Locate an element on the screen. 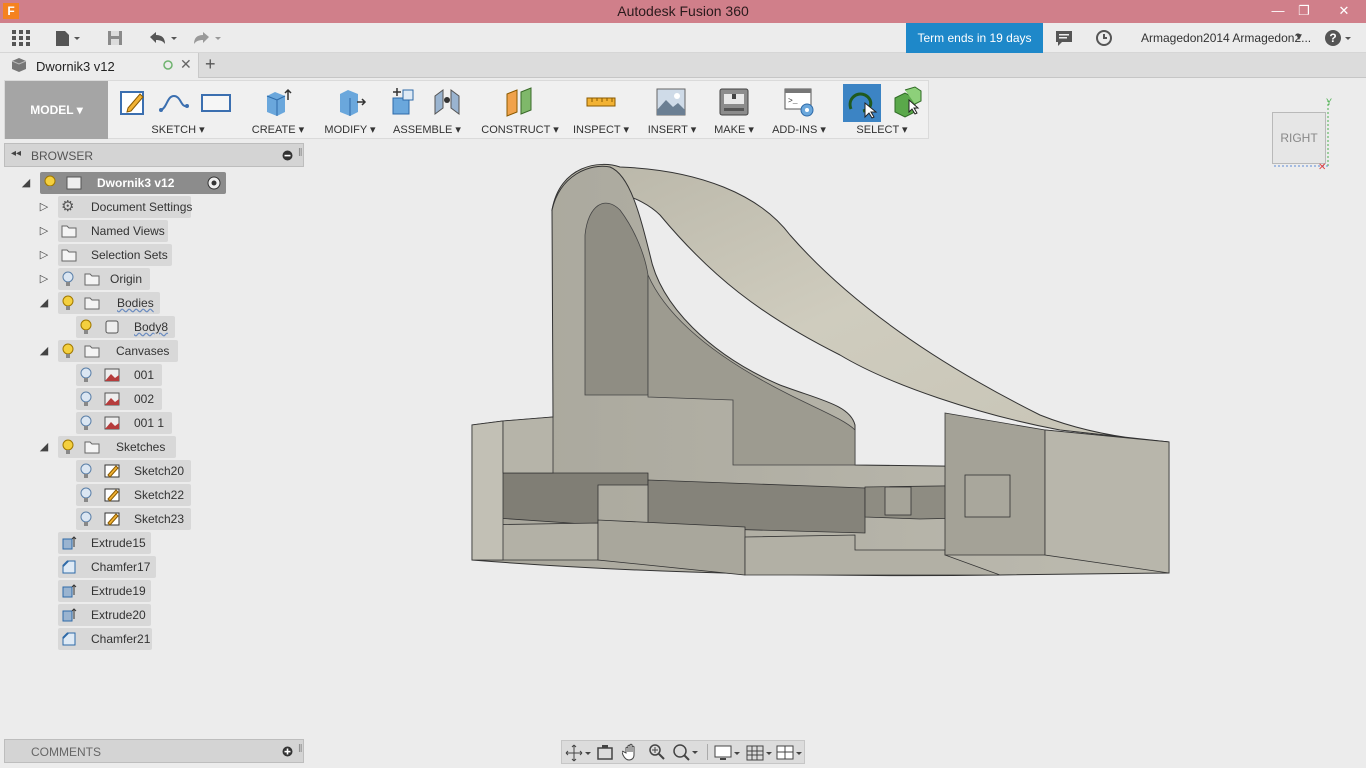 Image resolution: width=1366 pixels, height=768 pixels. insert-canvas-icon is located at coordinates (671, 102).